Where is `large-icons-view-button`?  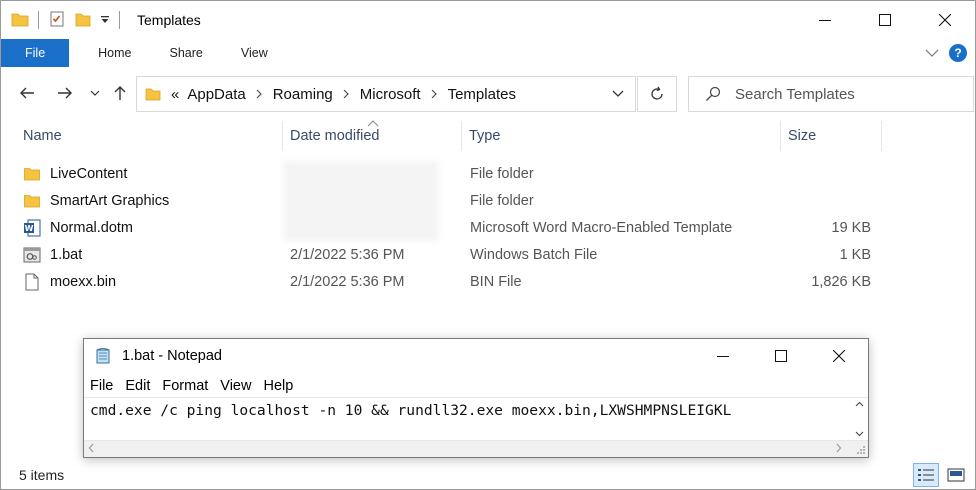
large-icons-view-button is located at coordinates (956, 475).